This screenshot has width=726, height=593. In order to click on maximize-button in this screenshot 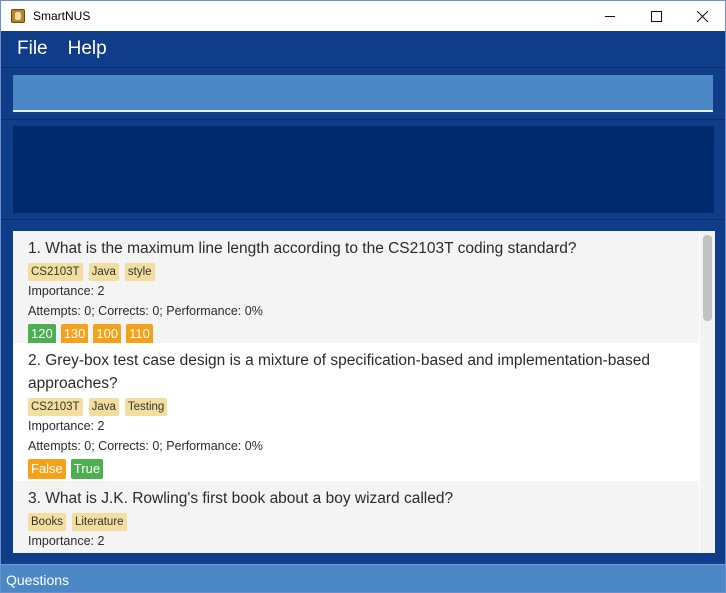, I will do `click(656, 16)`.